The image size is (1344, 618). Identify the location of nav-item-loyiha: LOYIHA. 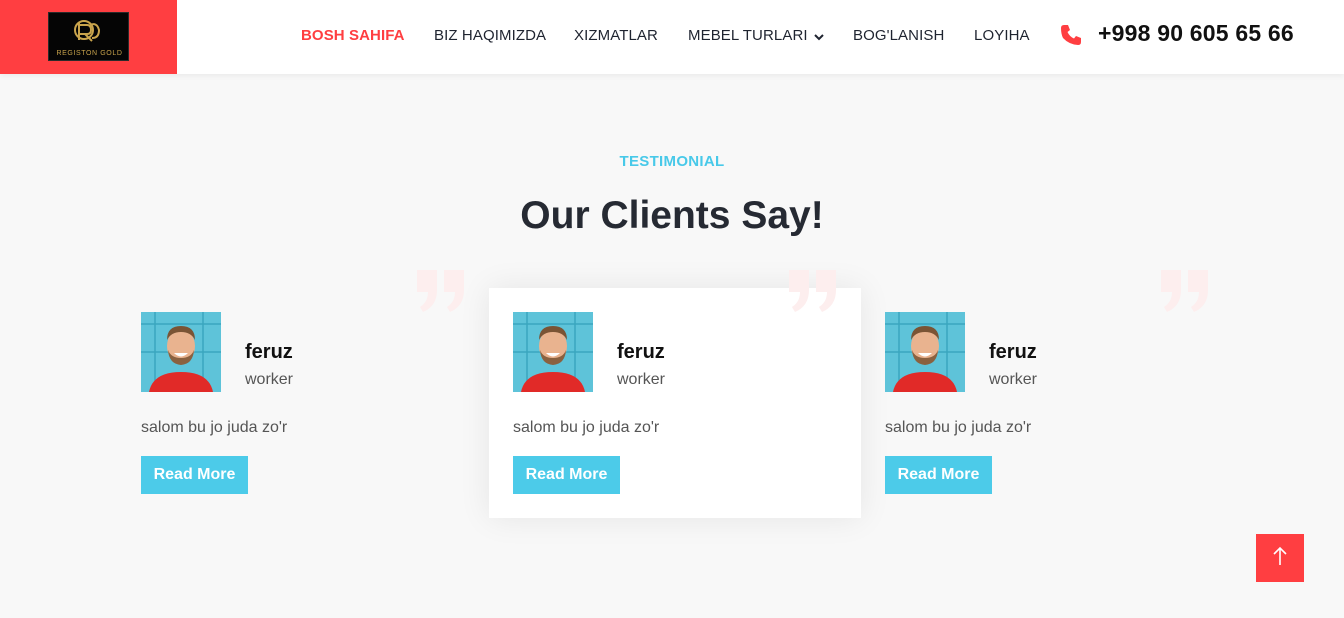
(1002, 35).